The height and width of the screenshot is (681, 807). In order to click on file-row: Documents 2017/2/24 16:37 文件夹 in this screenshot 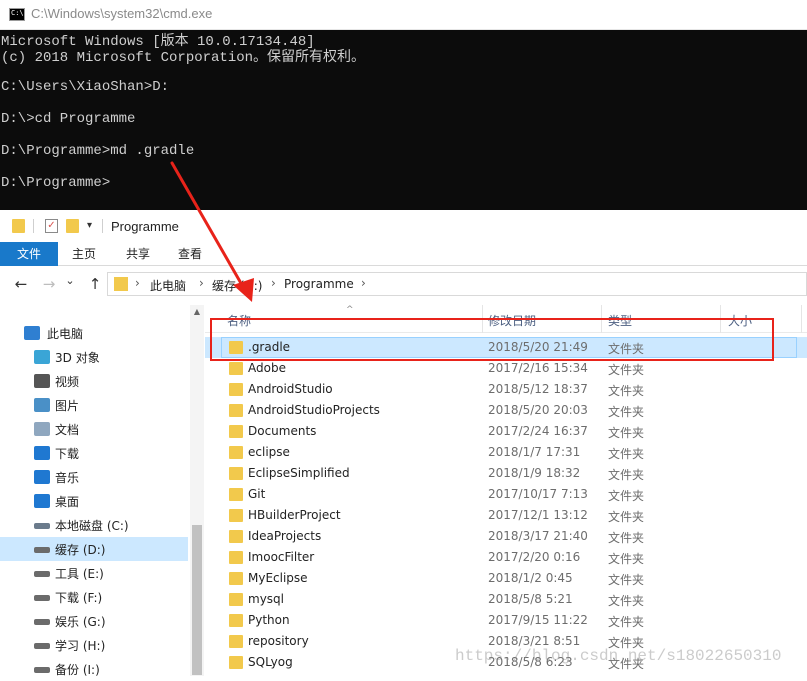, I will do `click(506, 431)`.